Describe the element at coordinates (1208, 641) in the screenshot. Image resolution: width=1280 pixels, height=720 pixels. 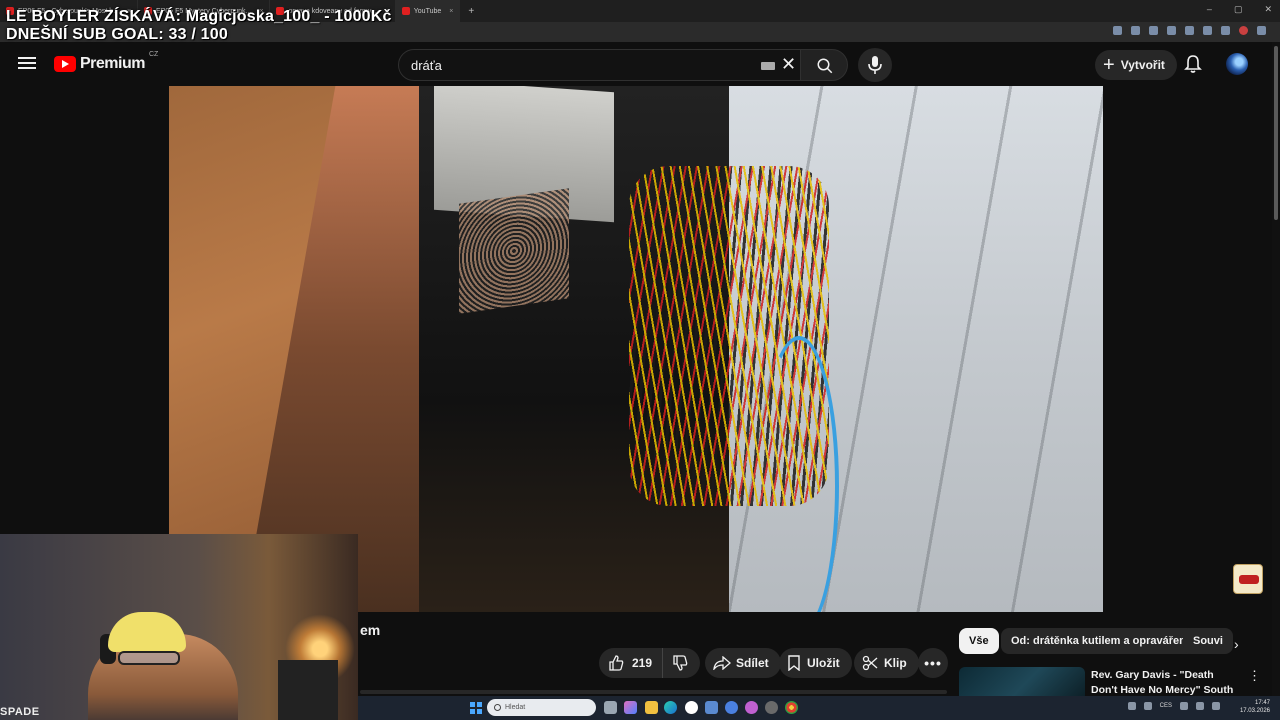
I see `chip-related: Souvi` at that location.